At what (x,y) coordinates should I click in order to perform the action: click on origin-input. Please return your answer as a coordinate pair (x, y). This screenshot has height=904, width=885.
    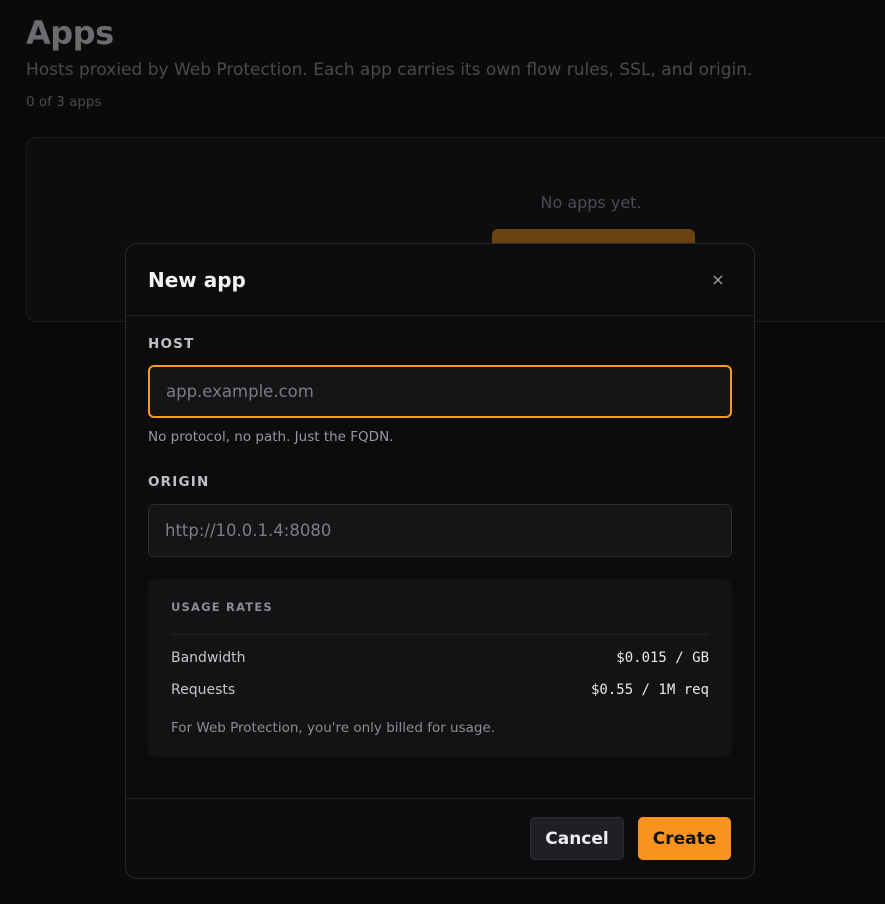
    Looking at the image, I should click on (440, 530).